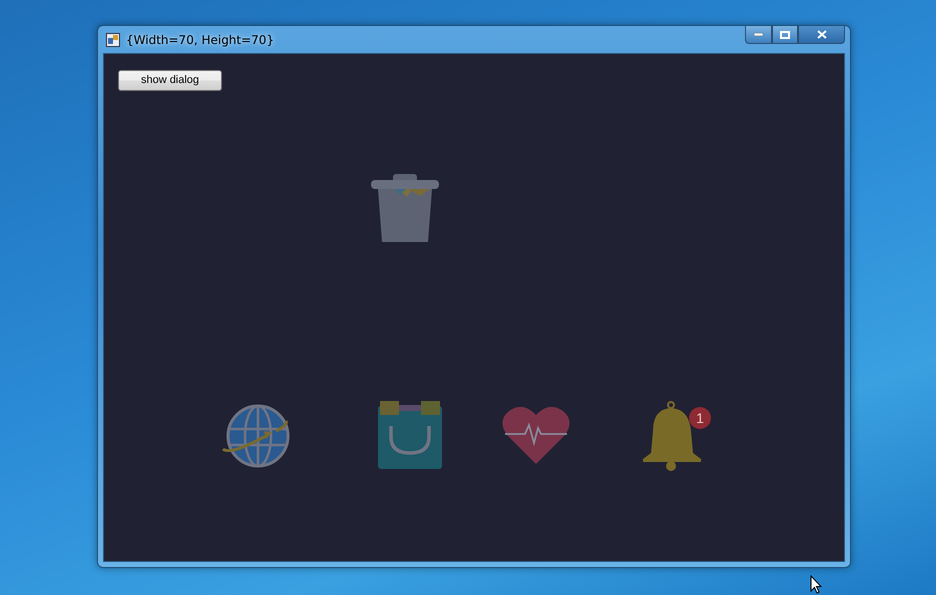  I want to click on mouse-pointer-icon, so click(816, 584).